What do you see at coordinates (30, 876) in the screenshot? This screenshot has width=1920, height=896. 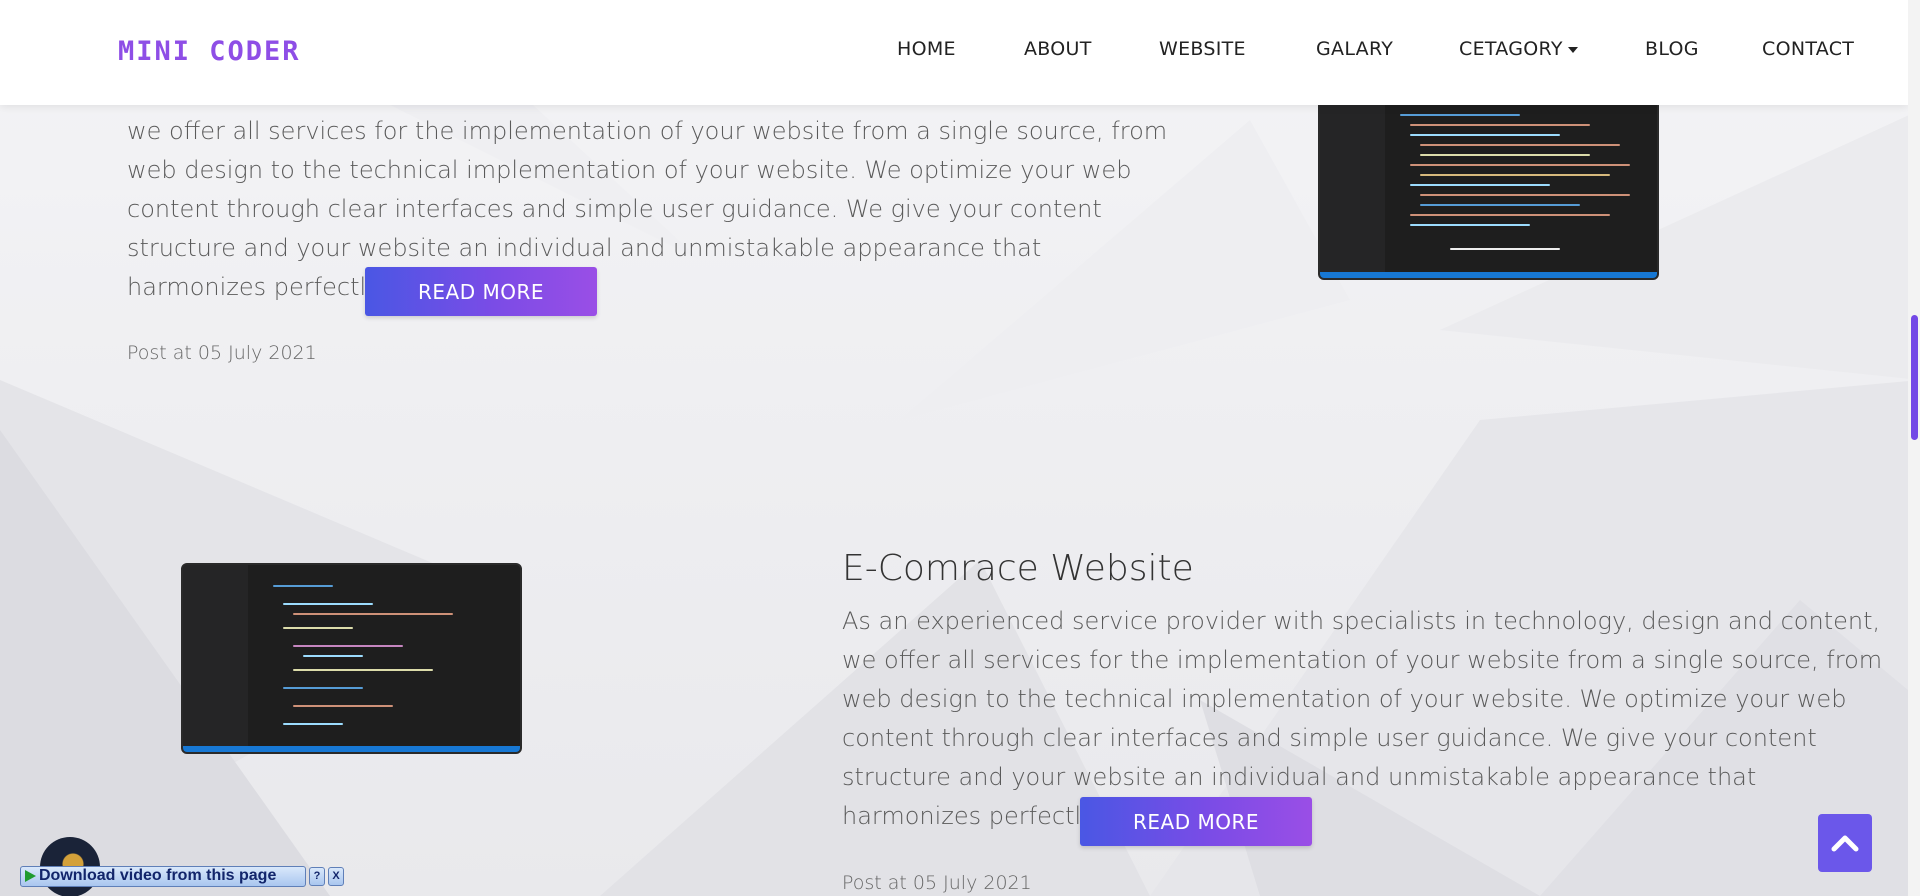 I see `play-icon` at bounding box center [30, 876].